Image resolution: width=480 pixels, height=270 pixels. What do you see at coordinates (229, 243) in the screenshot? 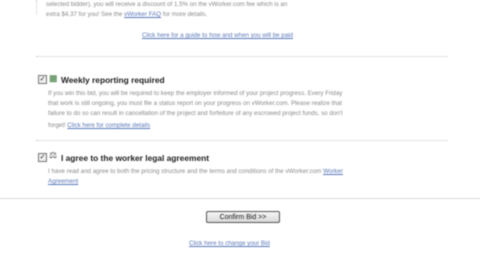
I see `change-bid-link: Click here to change your Bid` at bounding box center [229, 243].